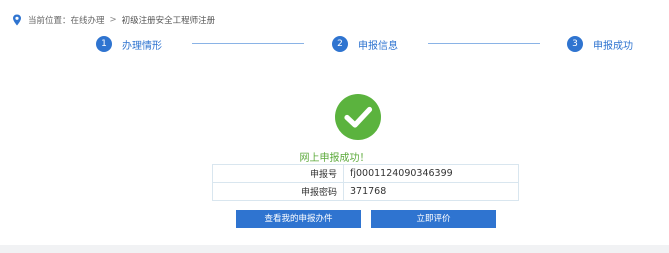  What do you see at coordinates (431, 173) in the screenshot?
I see `application-number-value: fj0001124090346399` at bounding box center [431, 173].